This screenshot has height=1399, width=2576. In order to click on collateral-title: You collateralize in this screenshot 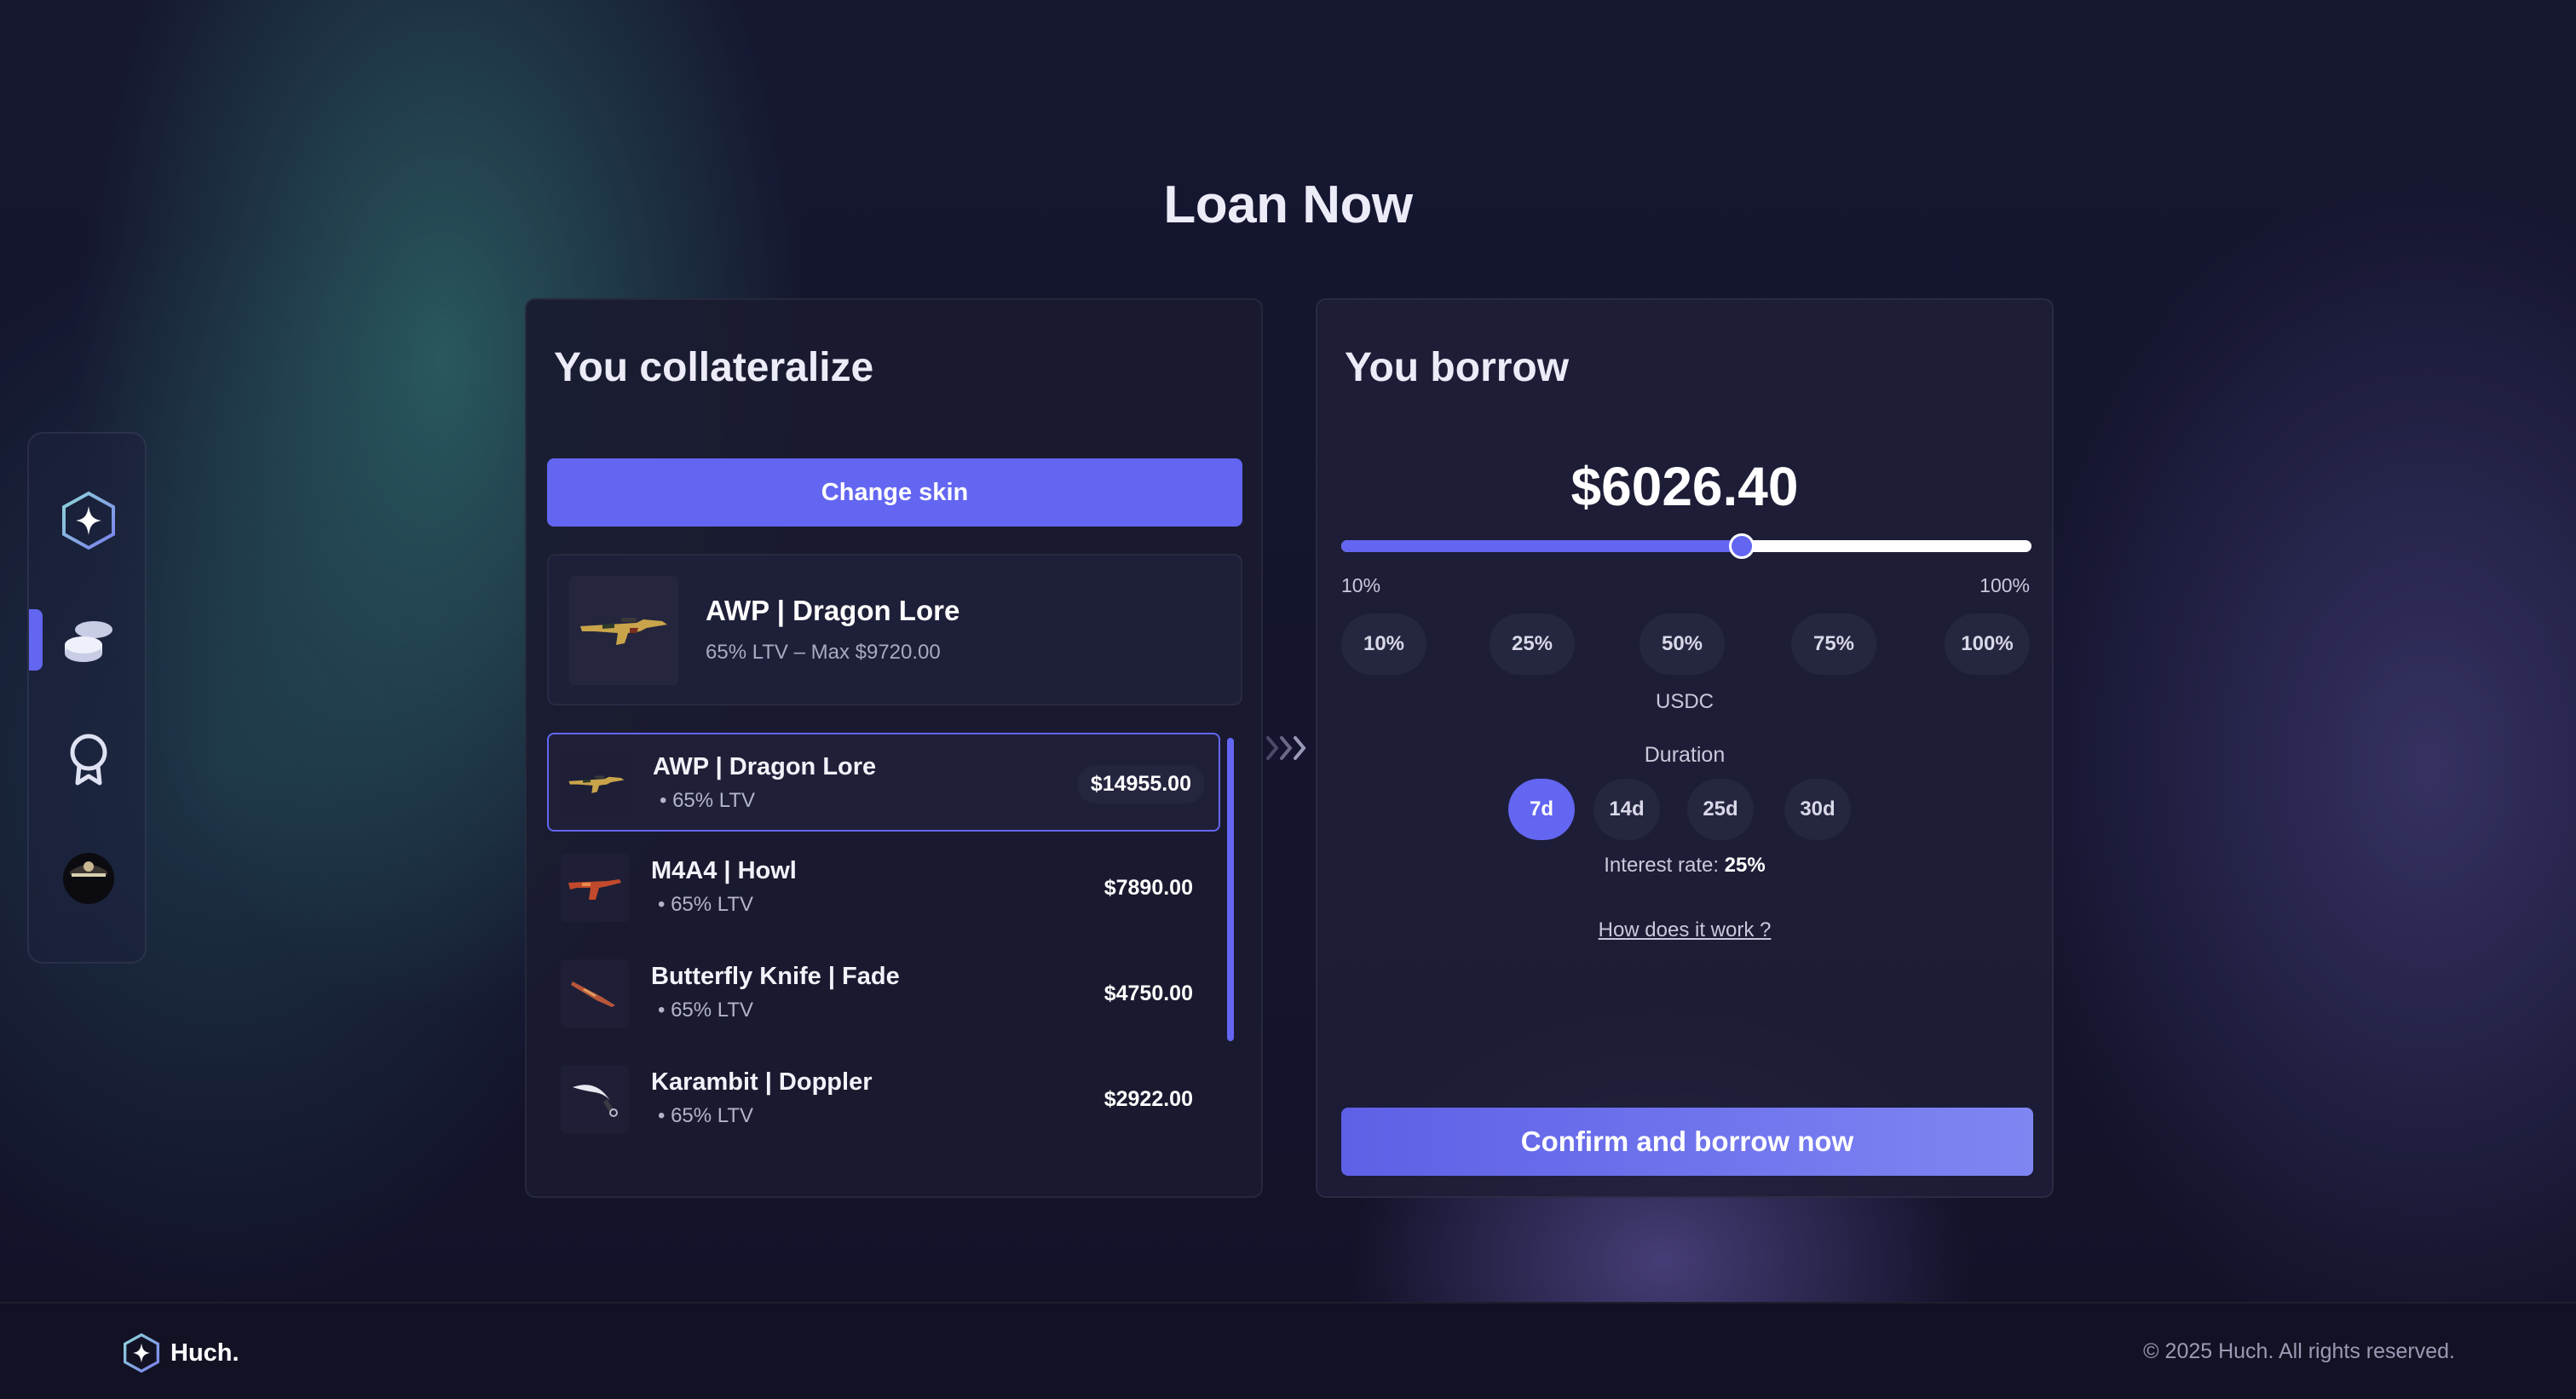, I will do `click(714, 367)`.